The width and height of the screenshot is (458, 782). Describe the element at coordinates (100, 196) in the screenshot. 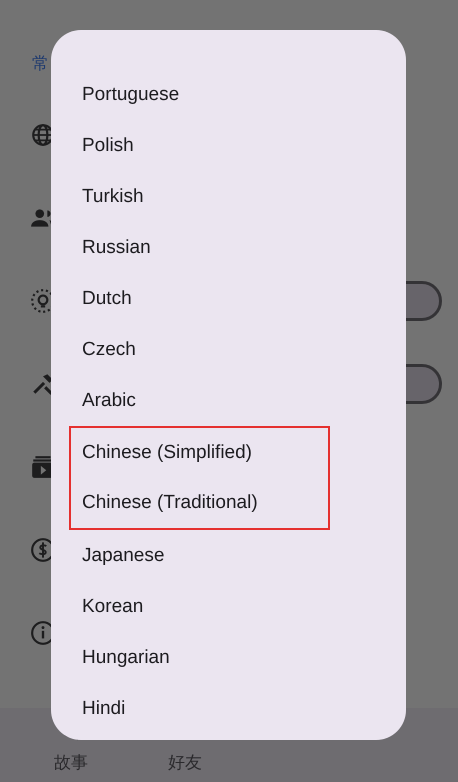

I see `language-option: Turkish` at that location.